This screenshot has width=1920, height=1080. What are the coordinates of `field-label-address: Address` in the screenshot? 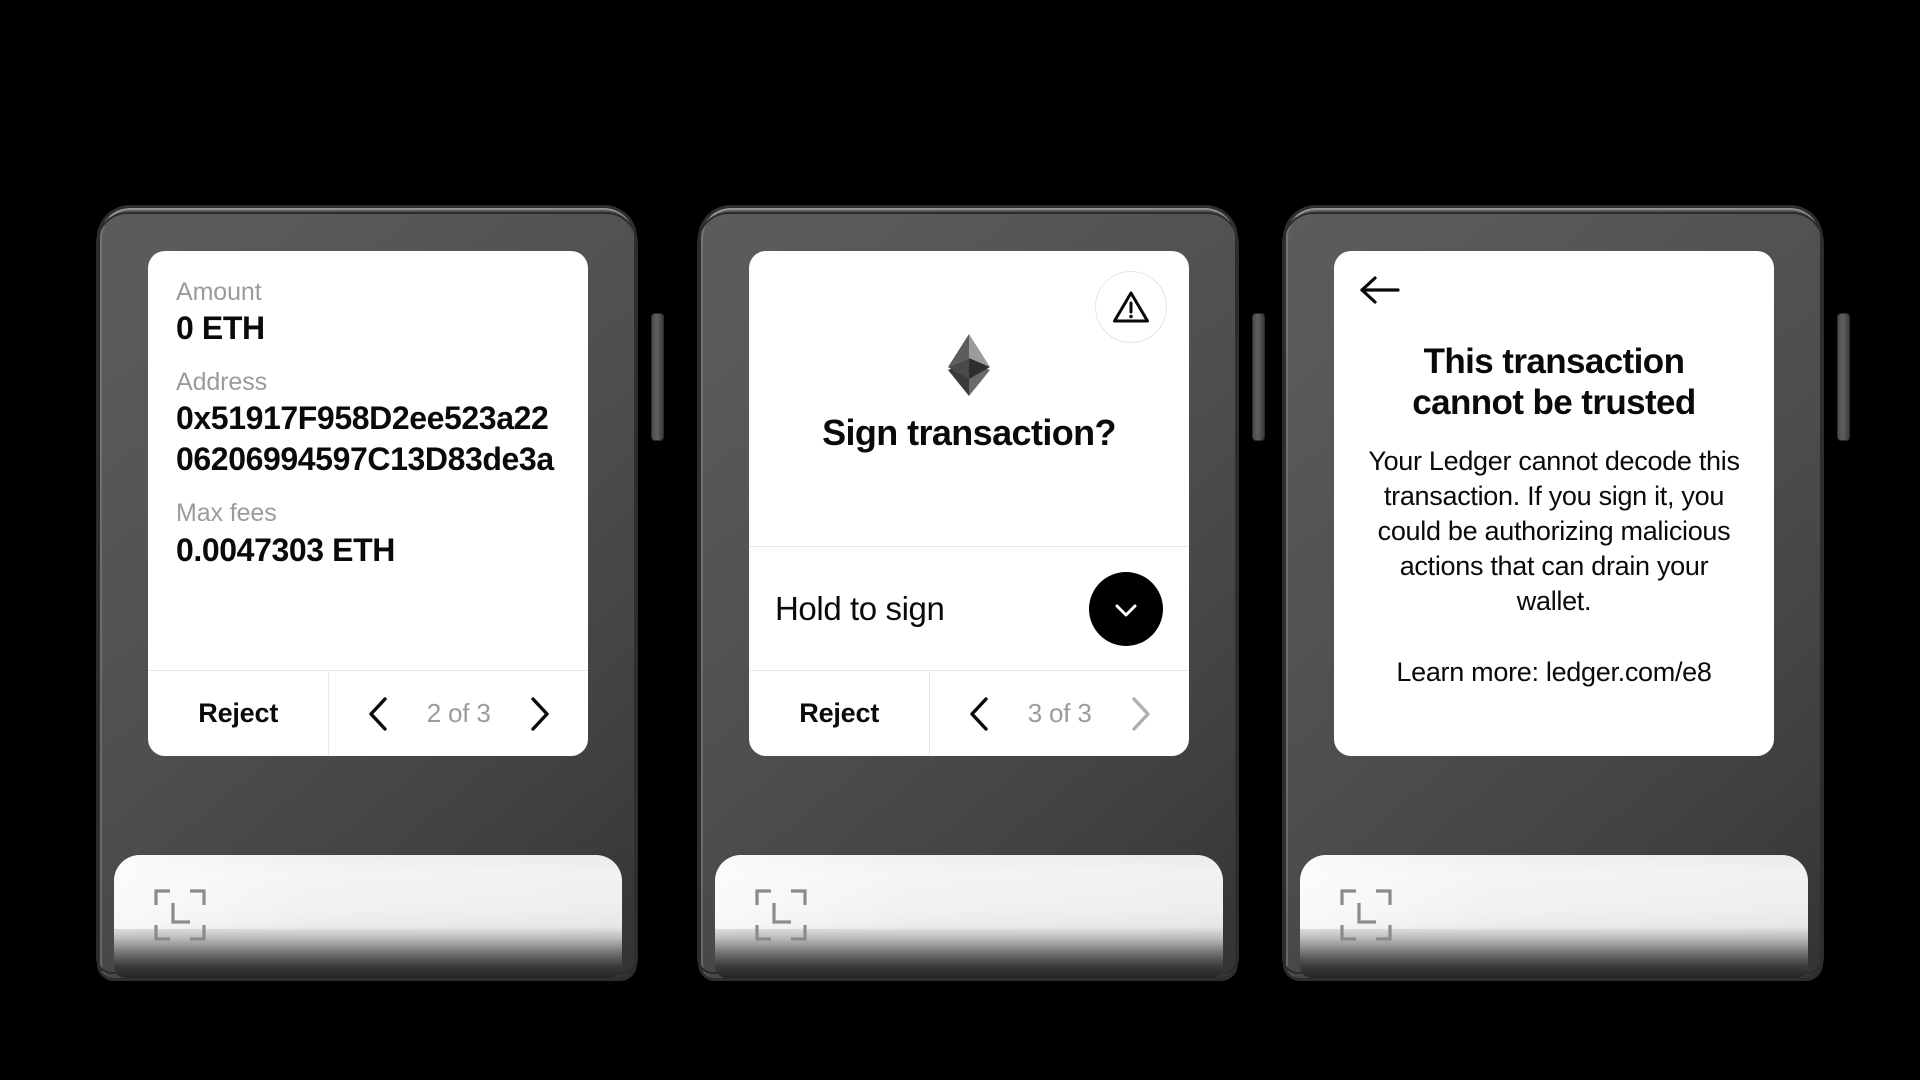 It's located at (222, 382).